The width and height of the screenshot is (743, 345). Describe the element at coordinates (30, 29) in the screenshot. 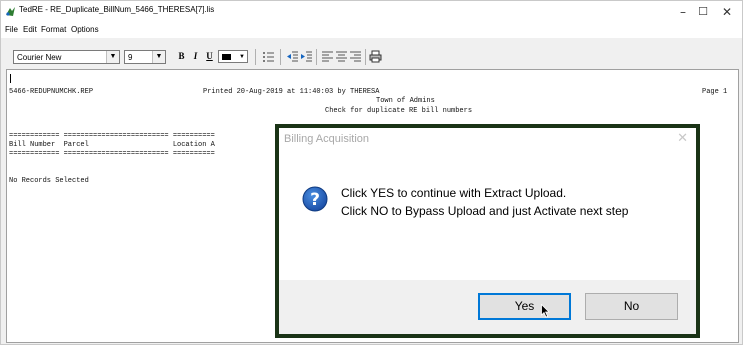

I see `menu-edit: Edit` at that location.